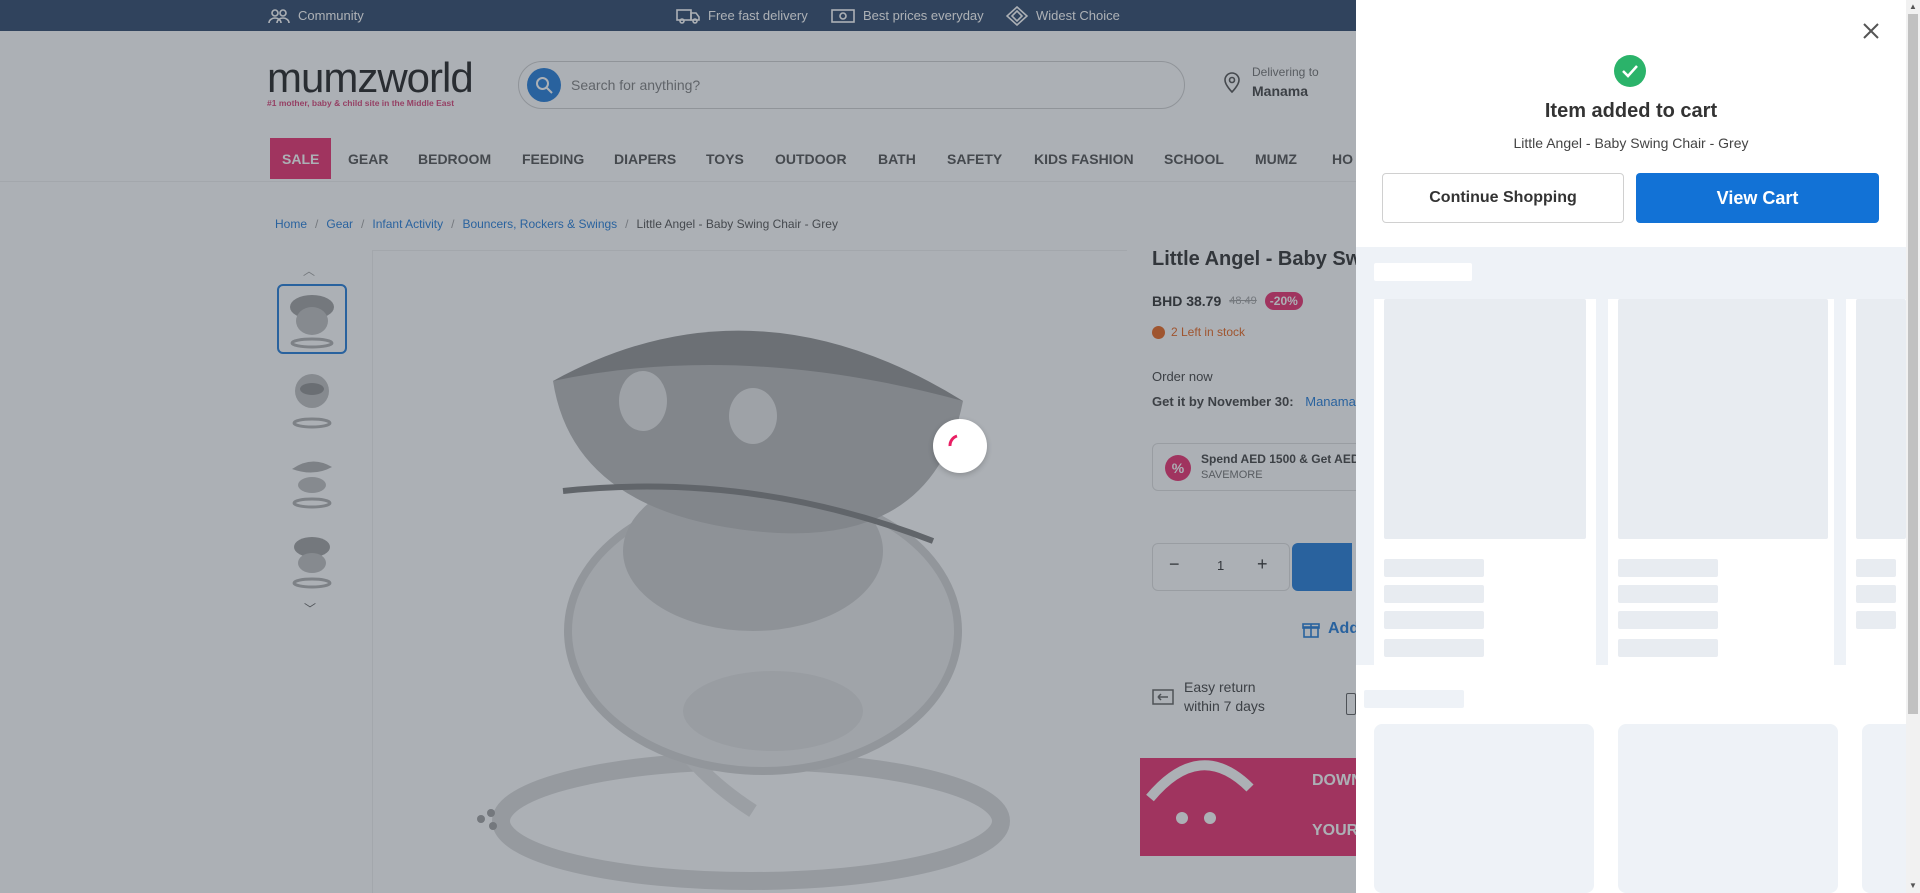 Image resolution: width=1920 pixels, height=893 pixels. What do you see at coordinates (1757, 198) in the screenshot?
I see `view-cart-button: View Cart` at bounding box center [1757, 198].